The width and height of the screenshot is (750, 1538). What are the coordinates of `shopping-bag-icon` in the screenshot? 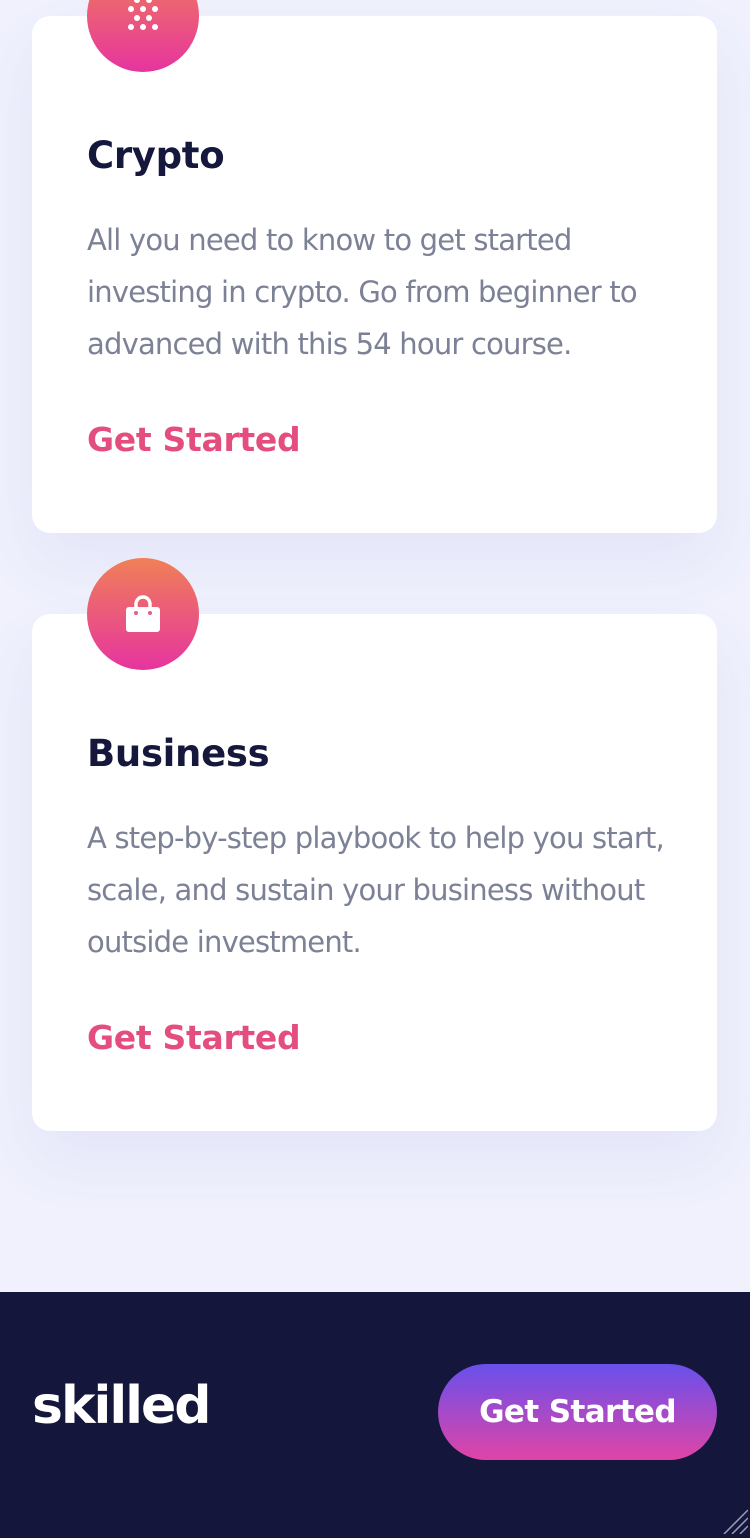 It's located at (143, 613).